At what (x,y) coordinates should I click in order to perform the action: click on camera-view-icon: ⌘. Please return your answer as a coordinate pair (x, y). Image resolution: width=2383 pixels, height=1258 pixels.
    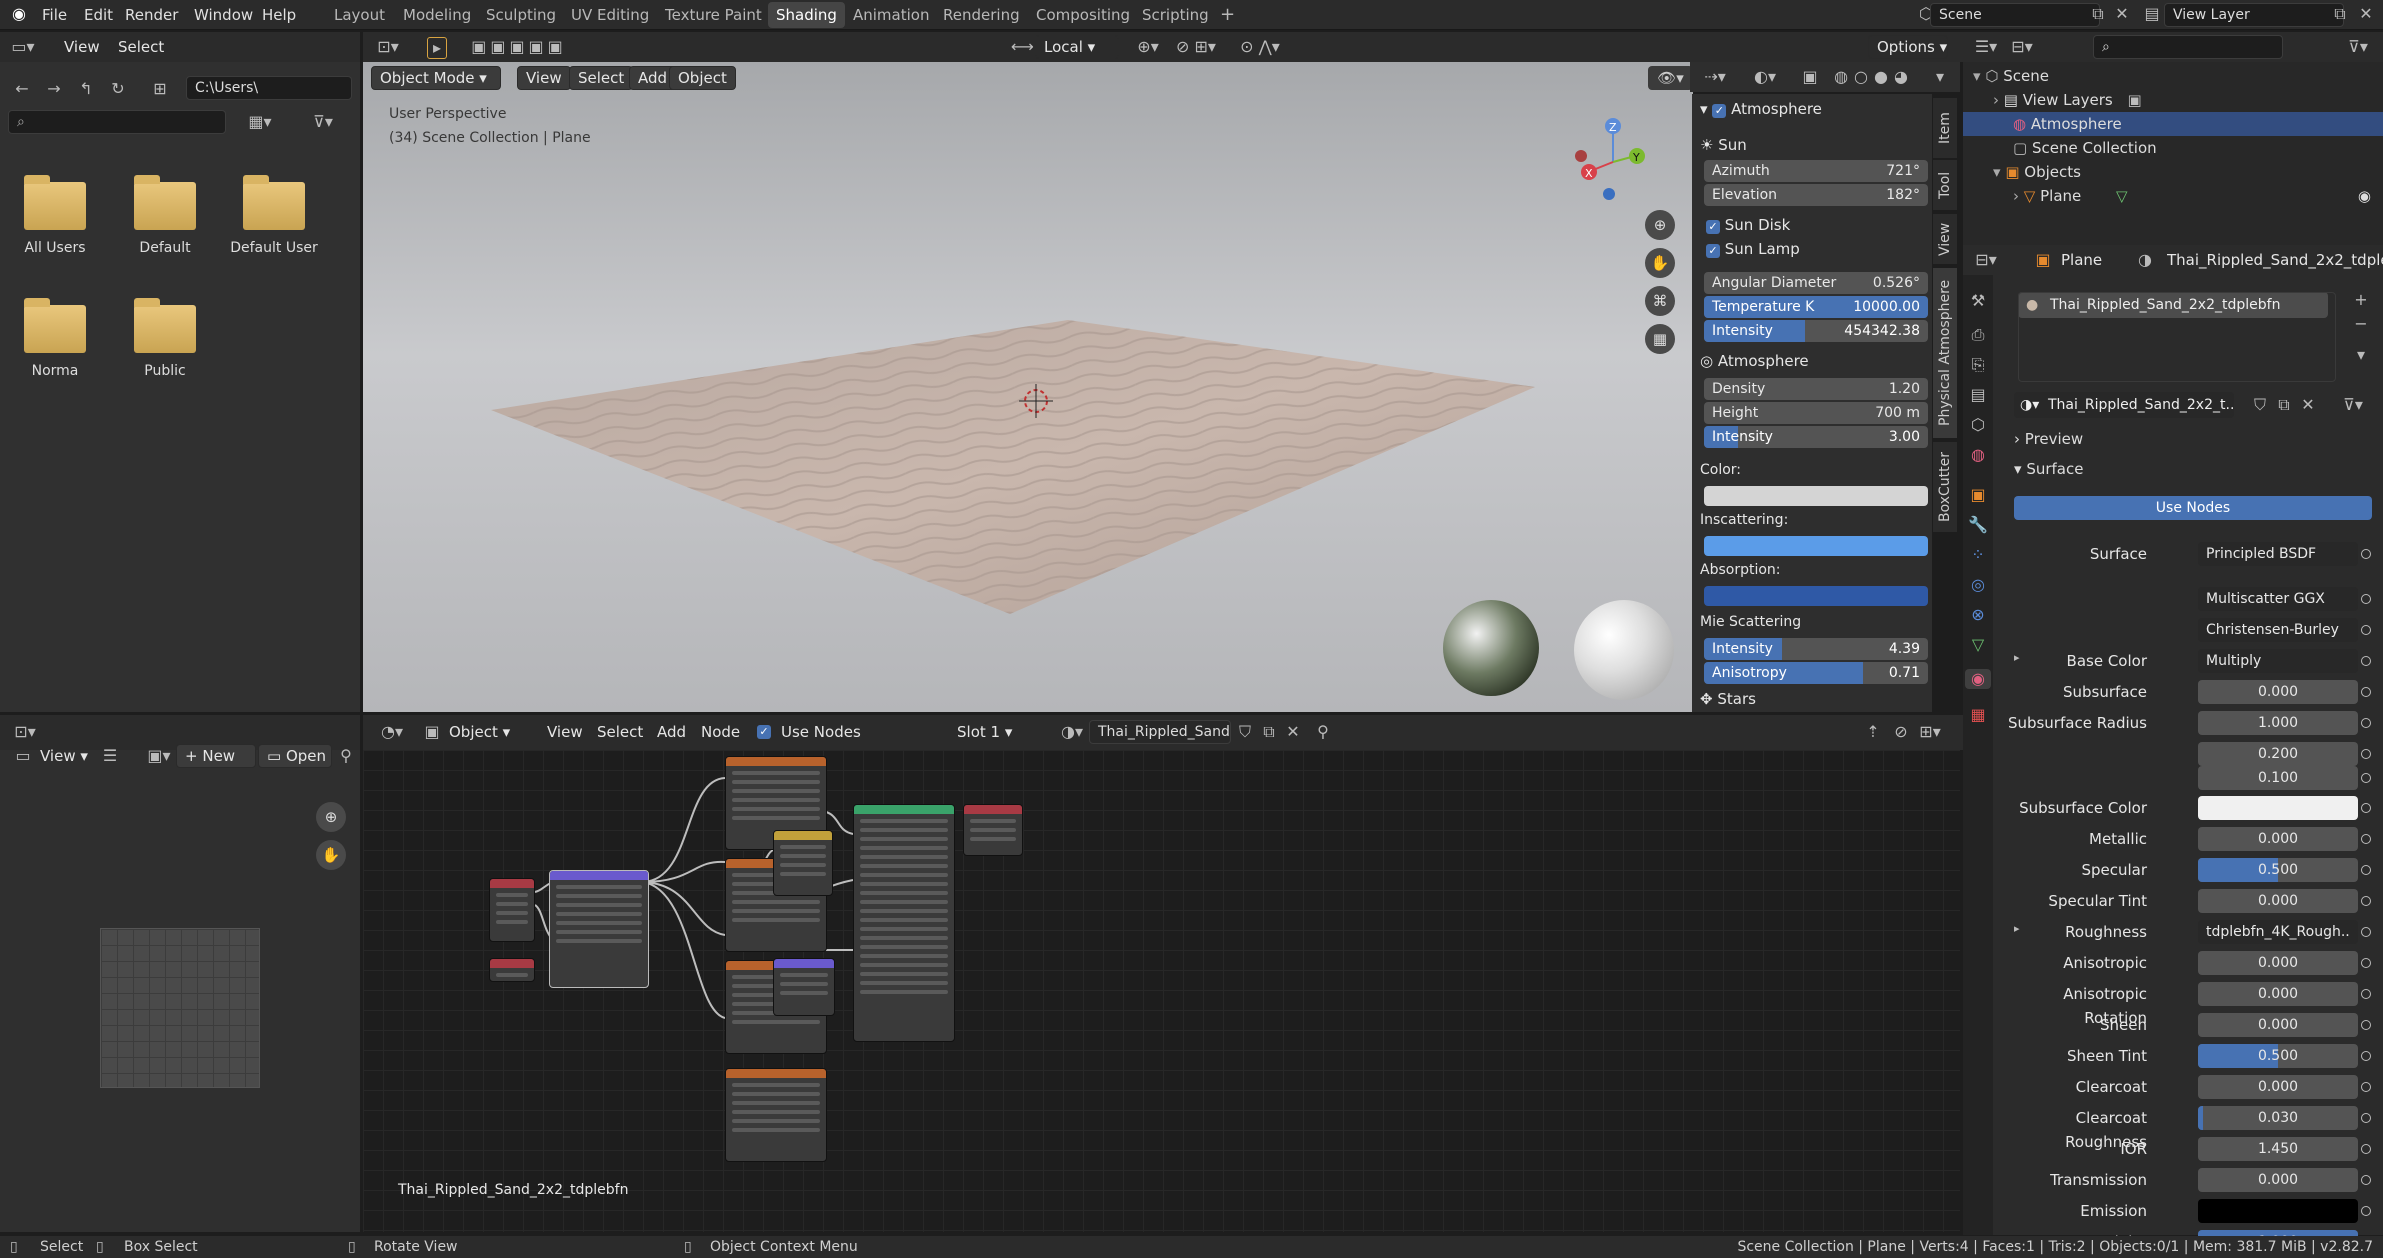
    Looking at the image, I should click on (1660, 301).